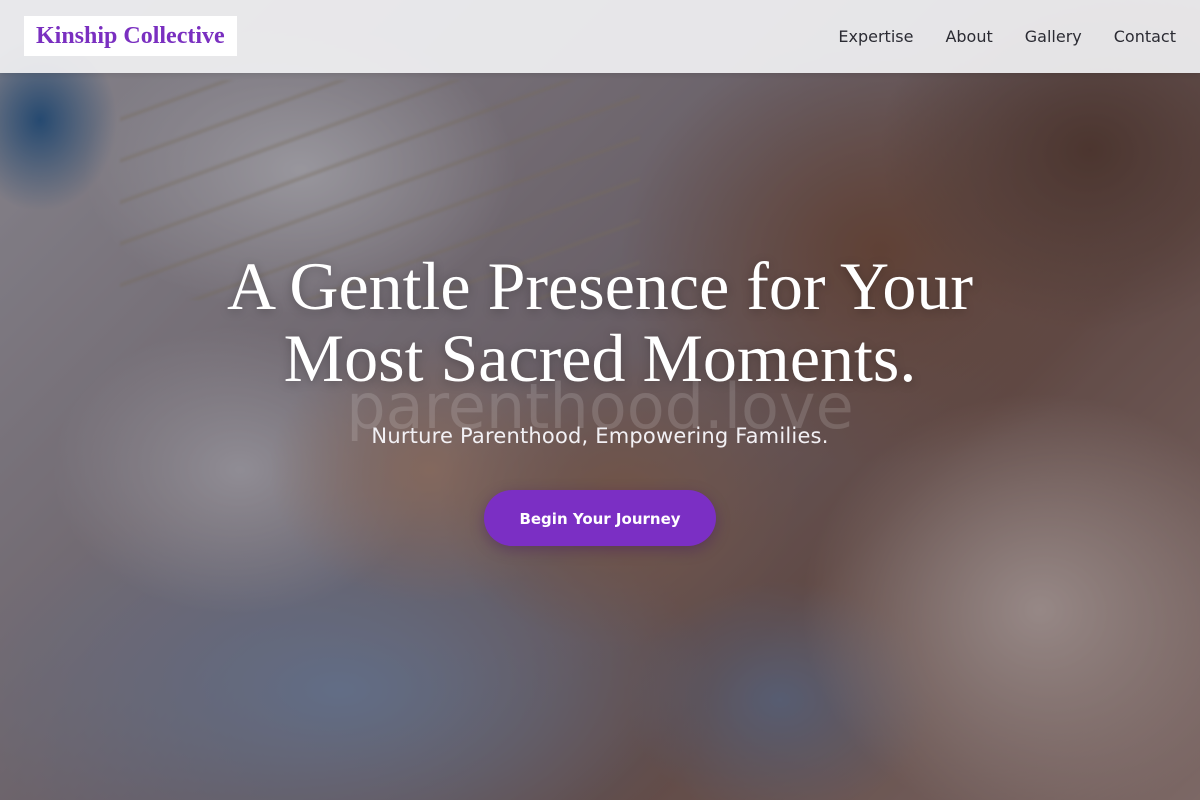  What do you see at coordinates (600, 286) in the screenshot?
I see `hero-title-line-1: A Gentle Presence for Your` at bounding box center [600, 286].